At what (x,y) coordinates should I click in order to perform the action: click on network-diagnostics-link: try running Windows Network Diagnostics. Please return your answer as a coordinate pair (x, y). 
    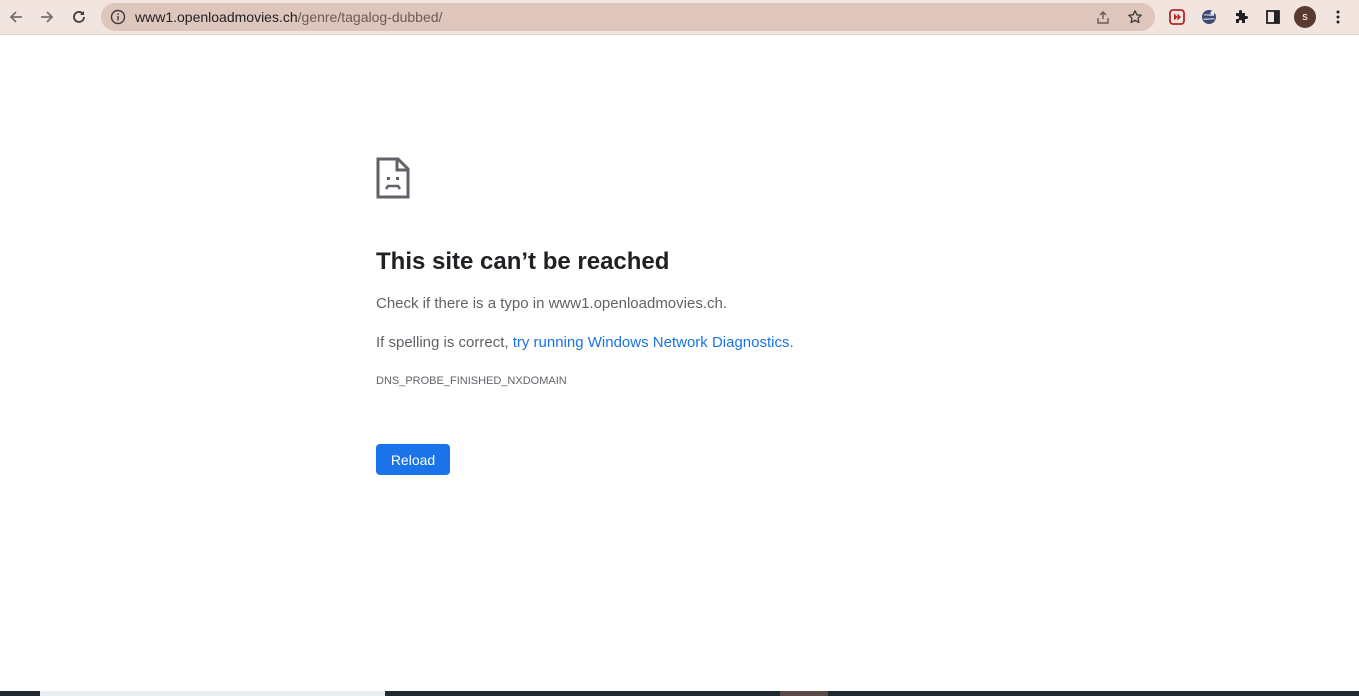
    Looking at the image, I should click on (651, 342).